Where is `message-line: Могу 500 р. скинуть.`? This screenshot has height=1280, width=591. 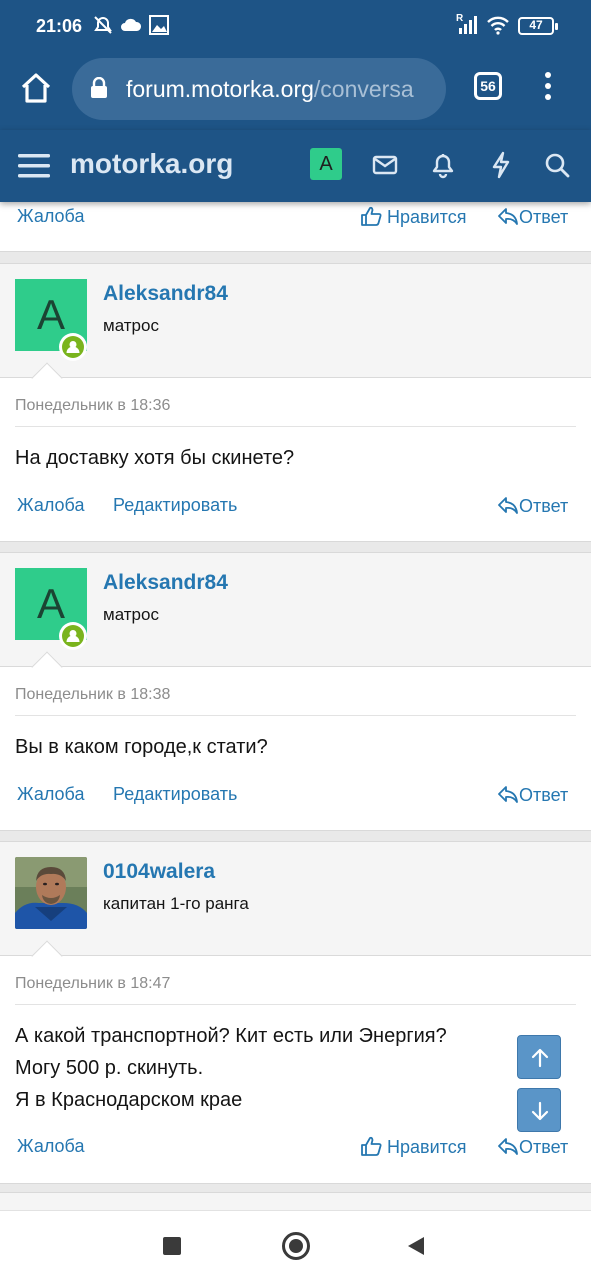 message-line: Могу 500 р. скинуть. is located at coordinates (109, 1068).